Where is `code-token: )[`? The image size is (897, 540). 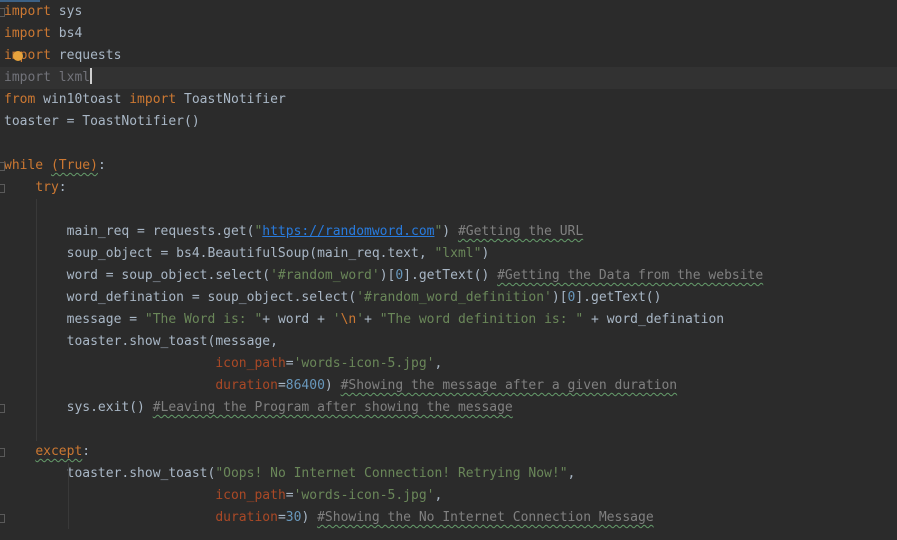
code-token: )[ is located at coordinates (559, 297).